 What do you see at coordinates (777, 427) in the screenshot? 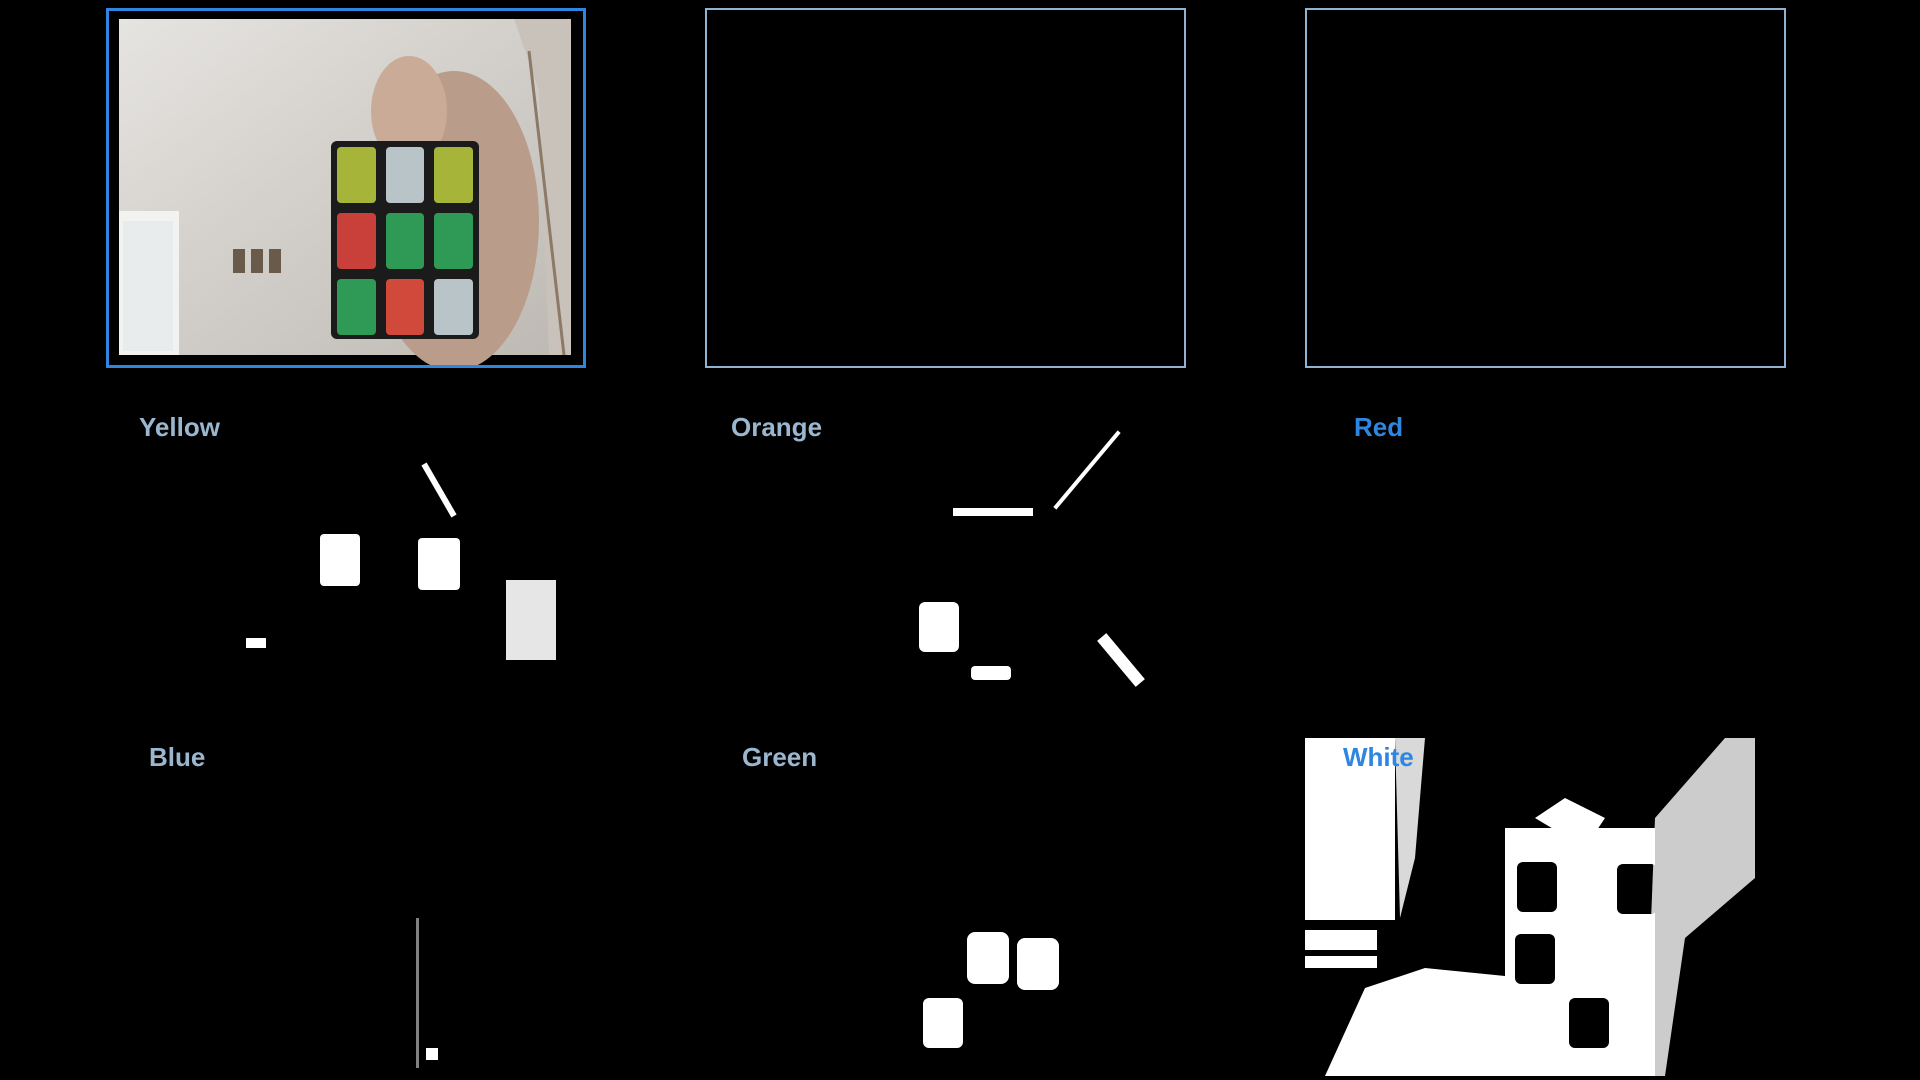
I see `orange-label: Orange` at bounding box center [777, 427].